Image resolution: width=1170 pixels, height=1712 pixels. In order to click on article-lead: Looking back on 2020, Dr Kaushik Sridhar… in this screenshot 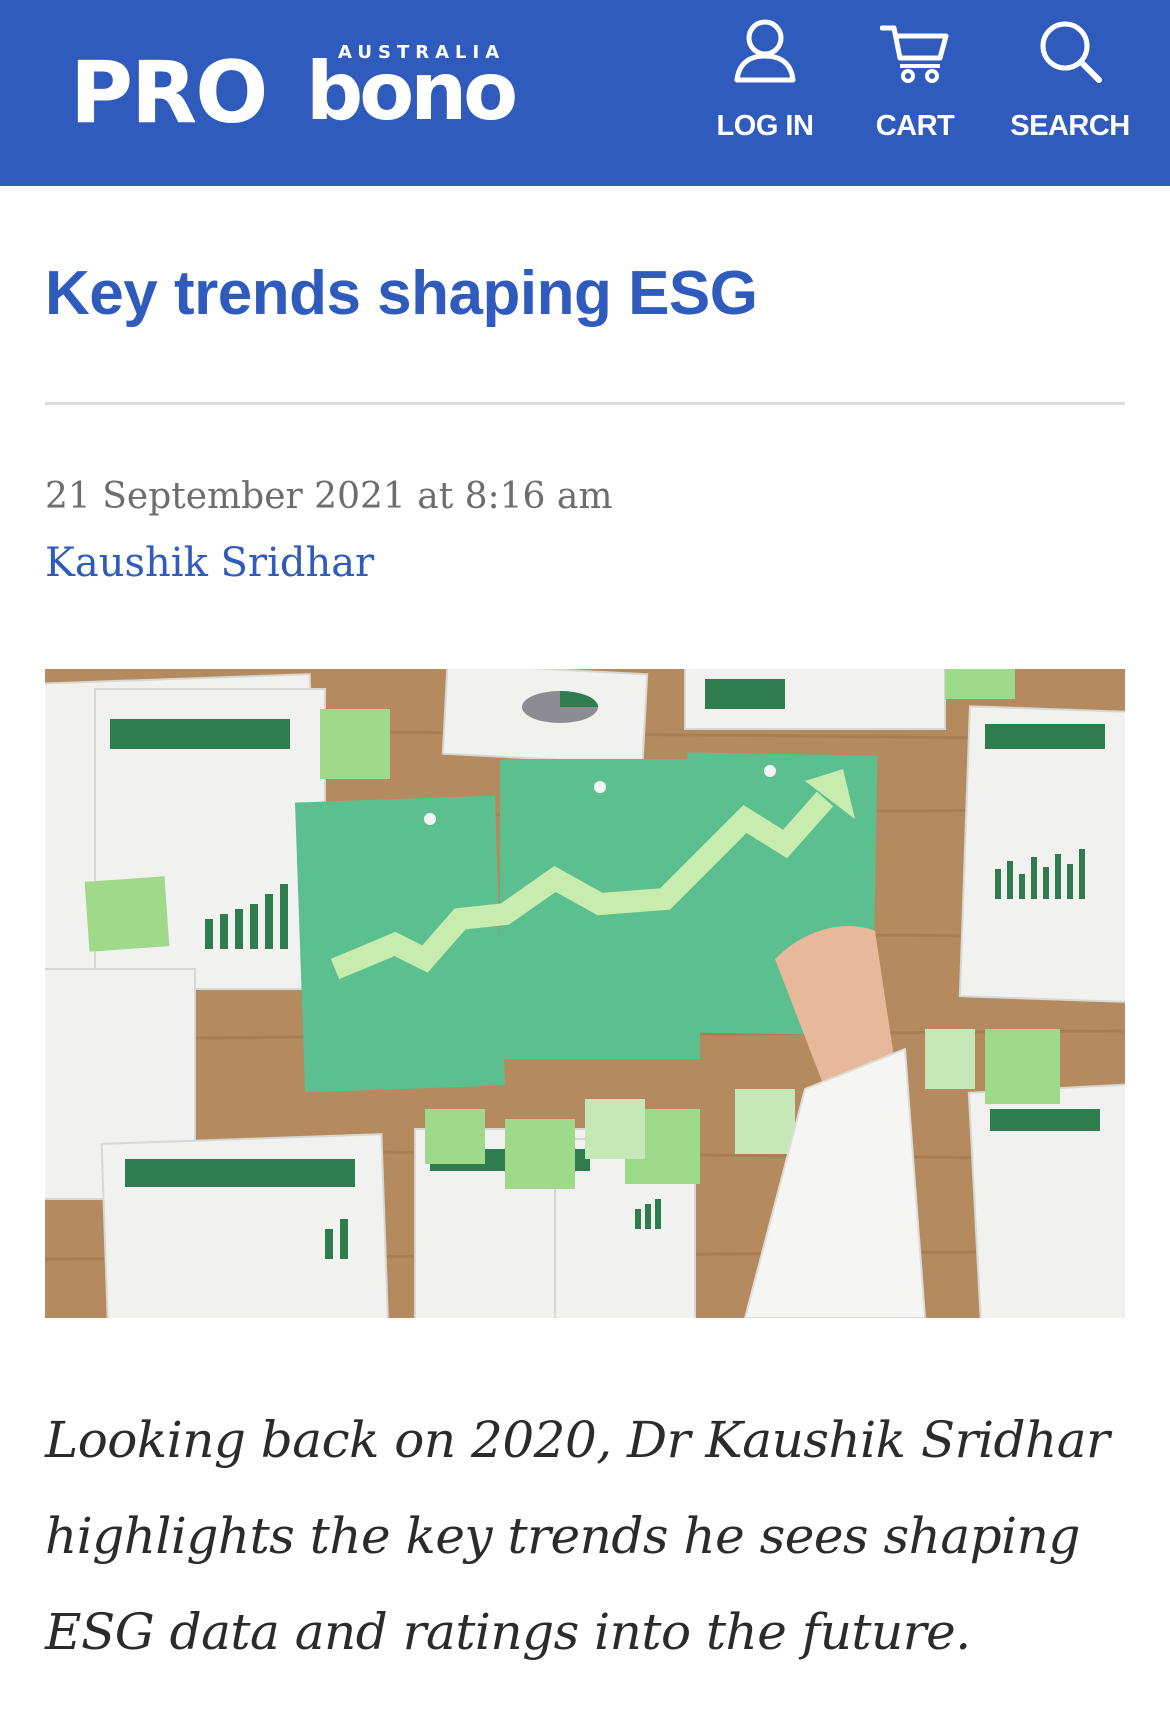, I will do `click(577, 1536)`.